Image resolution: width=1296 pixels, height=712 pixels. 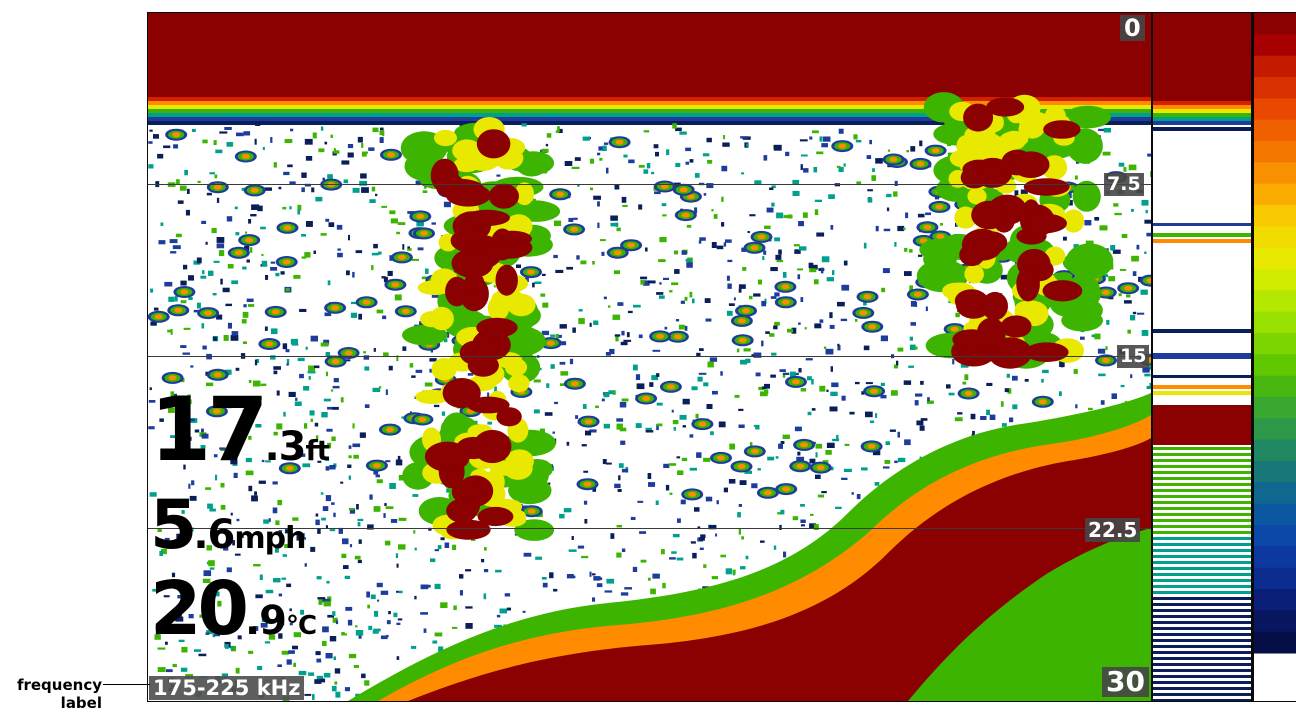 What do you see at coordinates (173, 525) in the screenshot?
I see `speed-value: 5` at bounding box center [173, 525].